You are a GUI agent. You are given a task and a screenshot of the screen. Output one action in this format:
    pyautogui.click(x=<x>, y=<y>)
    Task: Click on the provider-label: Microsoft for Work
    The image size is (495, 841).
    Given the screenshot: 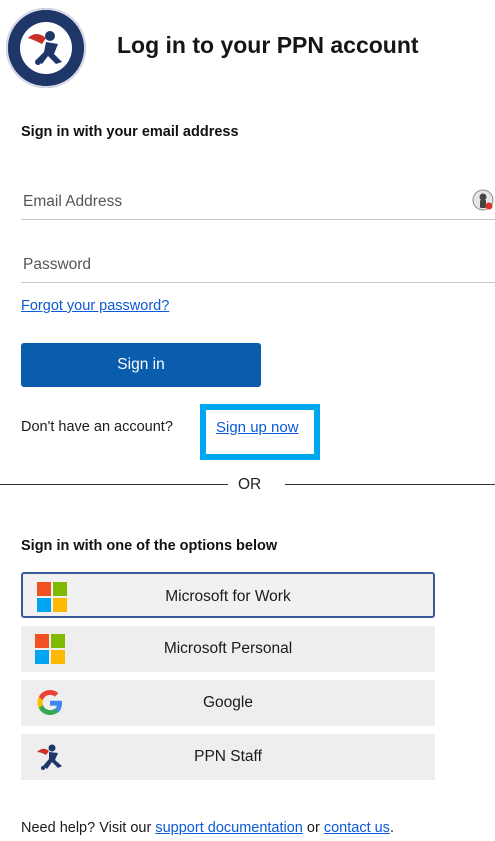 What is the action you would take?
    pyautogui.click(x=228, y=596)
    